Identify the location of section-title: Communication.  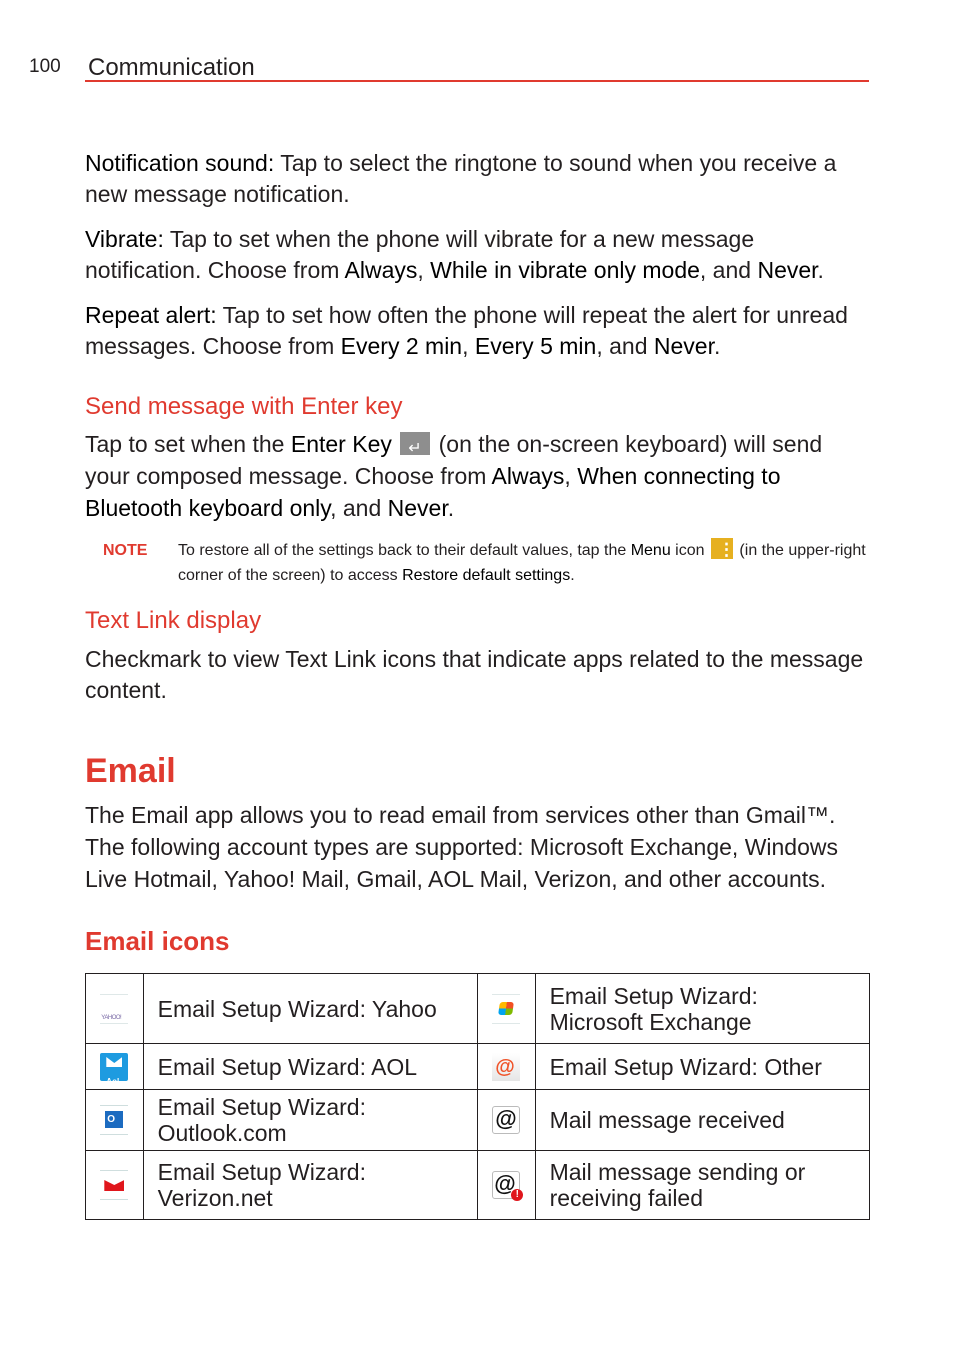
(171, 67).